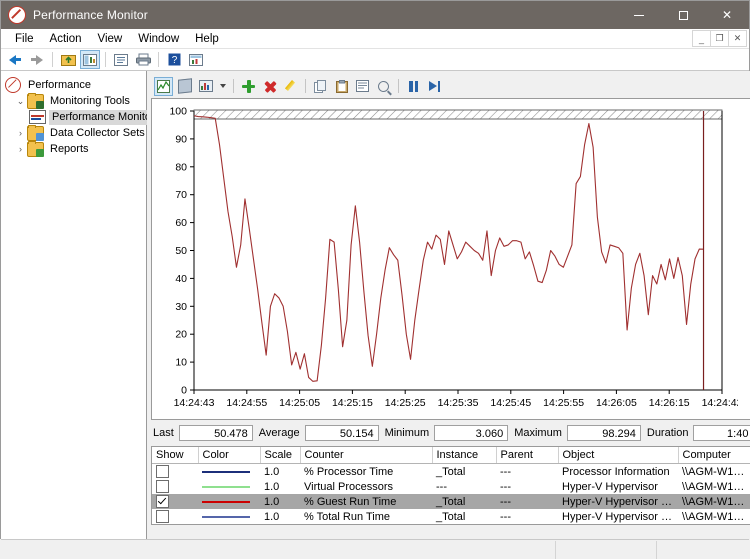 This screenshot has width=750, height=559. What do you see at coordinates (110, 39) in the screenshot?
I see `menu-view: View` at bounding box center [110, 39].